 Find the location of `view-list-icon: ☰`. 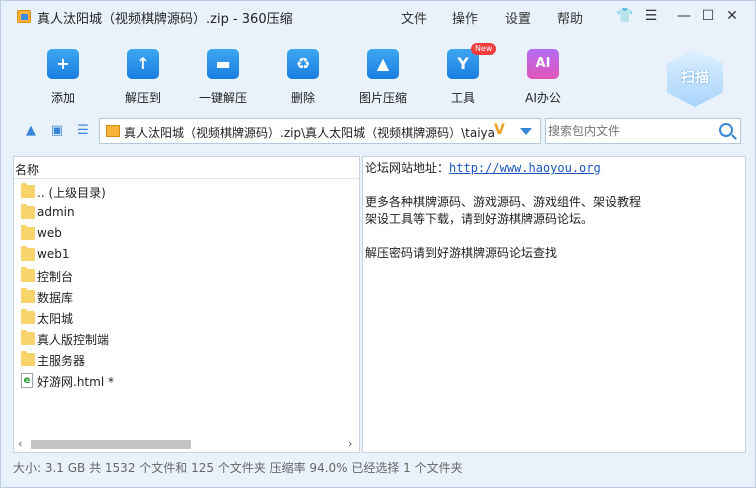

view-list-icon: ☰ is located at coordinates (83, 131).